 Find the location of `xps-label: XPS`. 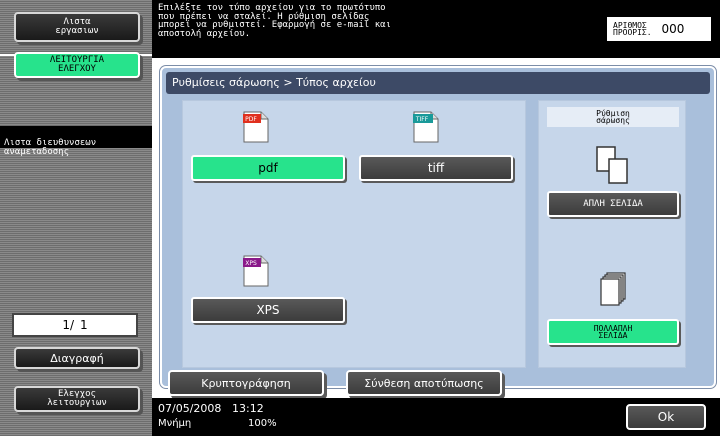

xps-label: XPS is located at coordinates (268, 310).